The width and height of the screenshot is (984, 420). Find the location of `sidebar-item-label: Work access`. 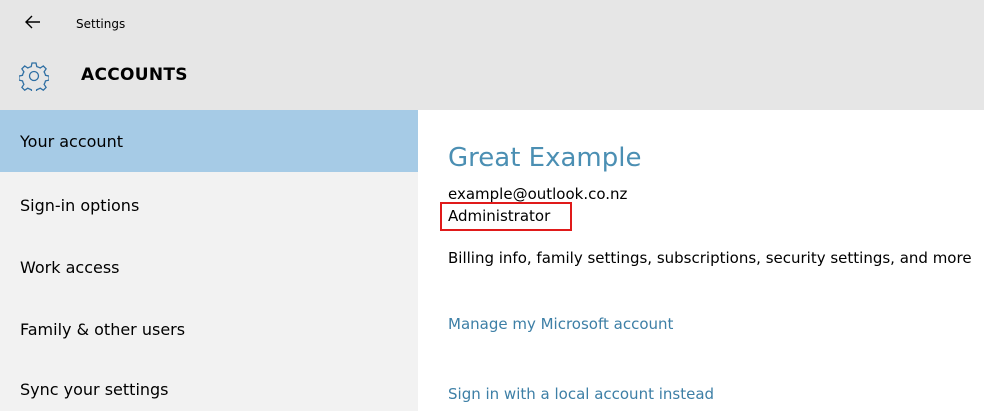

sidebar-item-label: Work access is located at coordinates (70, 267).